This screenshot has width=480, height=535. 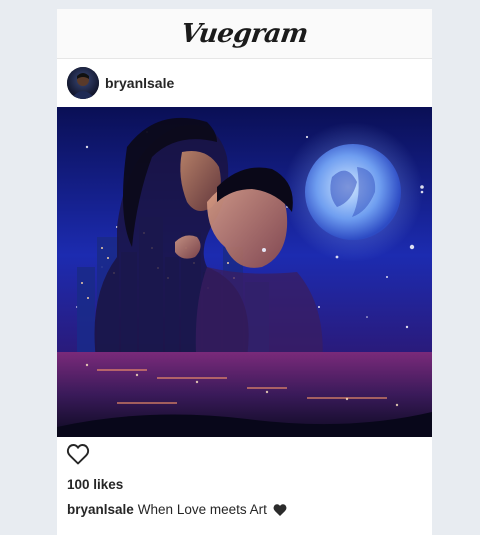 I want to click on post-header: bryanlsale, so click(x=244, y=83).